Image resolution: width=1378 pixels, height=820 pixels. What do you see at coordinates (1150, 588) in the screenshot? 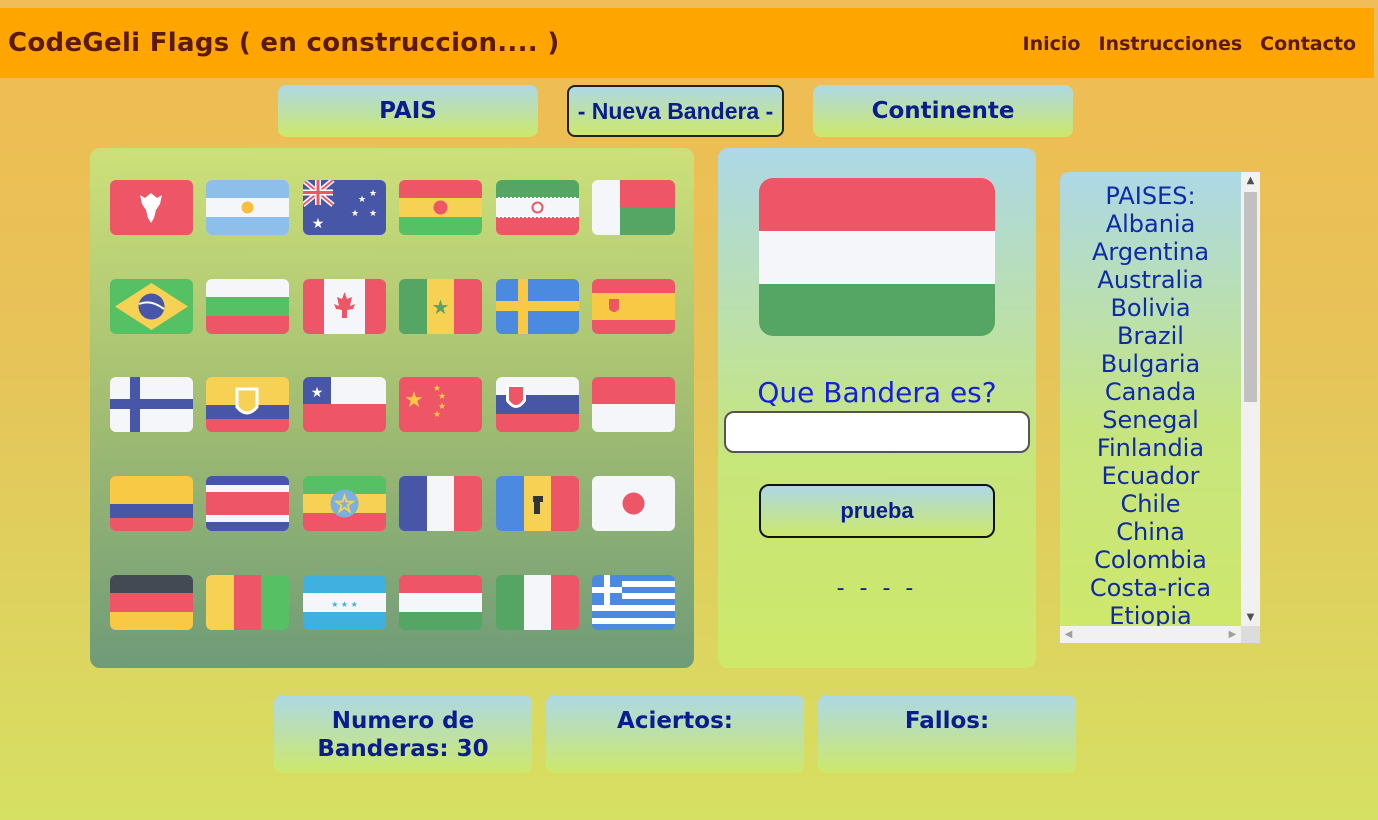
I see `list-item: Costa-rica` at bounding box center [1150, 588].